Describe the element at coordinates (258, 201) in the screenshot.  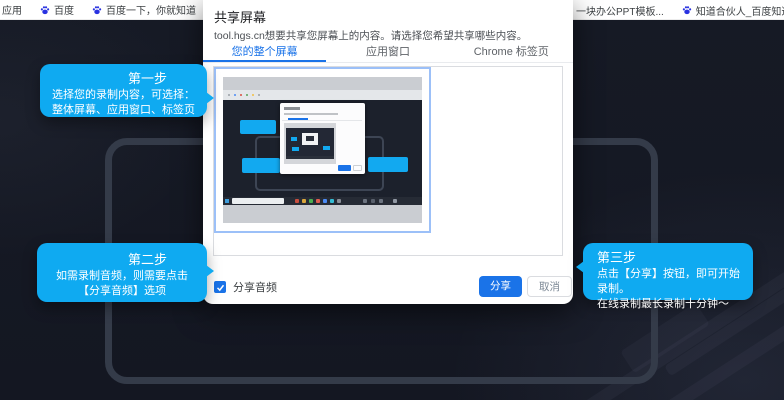
I see `mini-search-box` at that location.